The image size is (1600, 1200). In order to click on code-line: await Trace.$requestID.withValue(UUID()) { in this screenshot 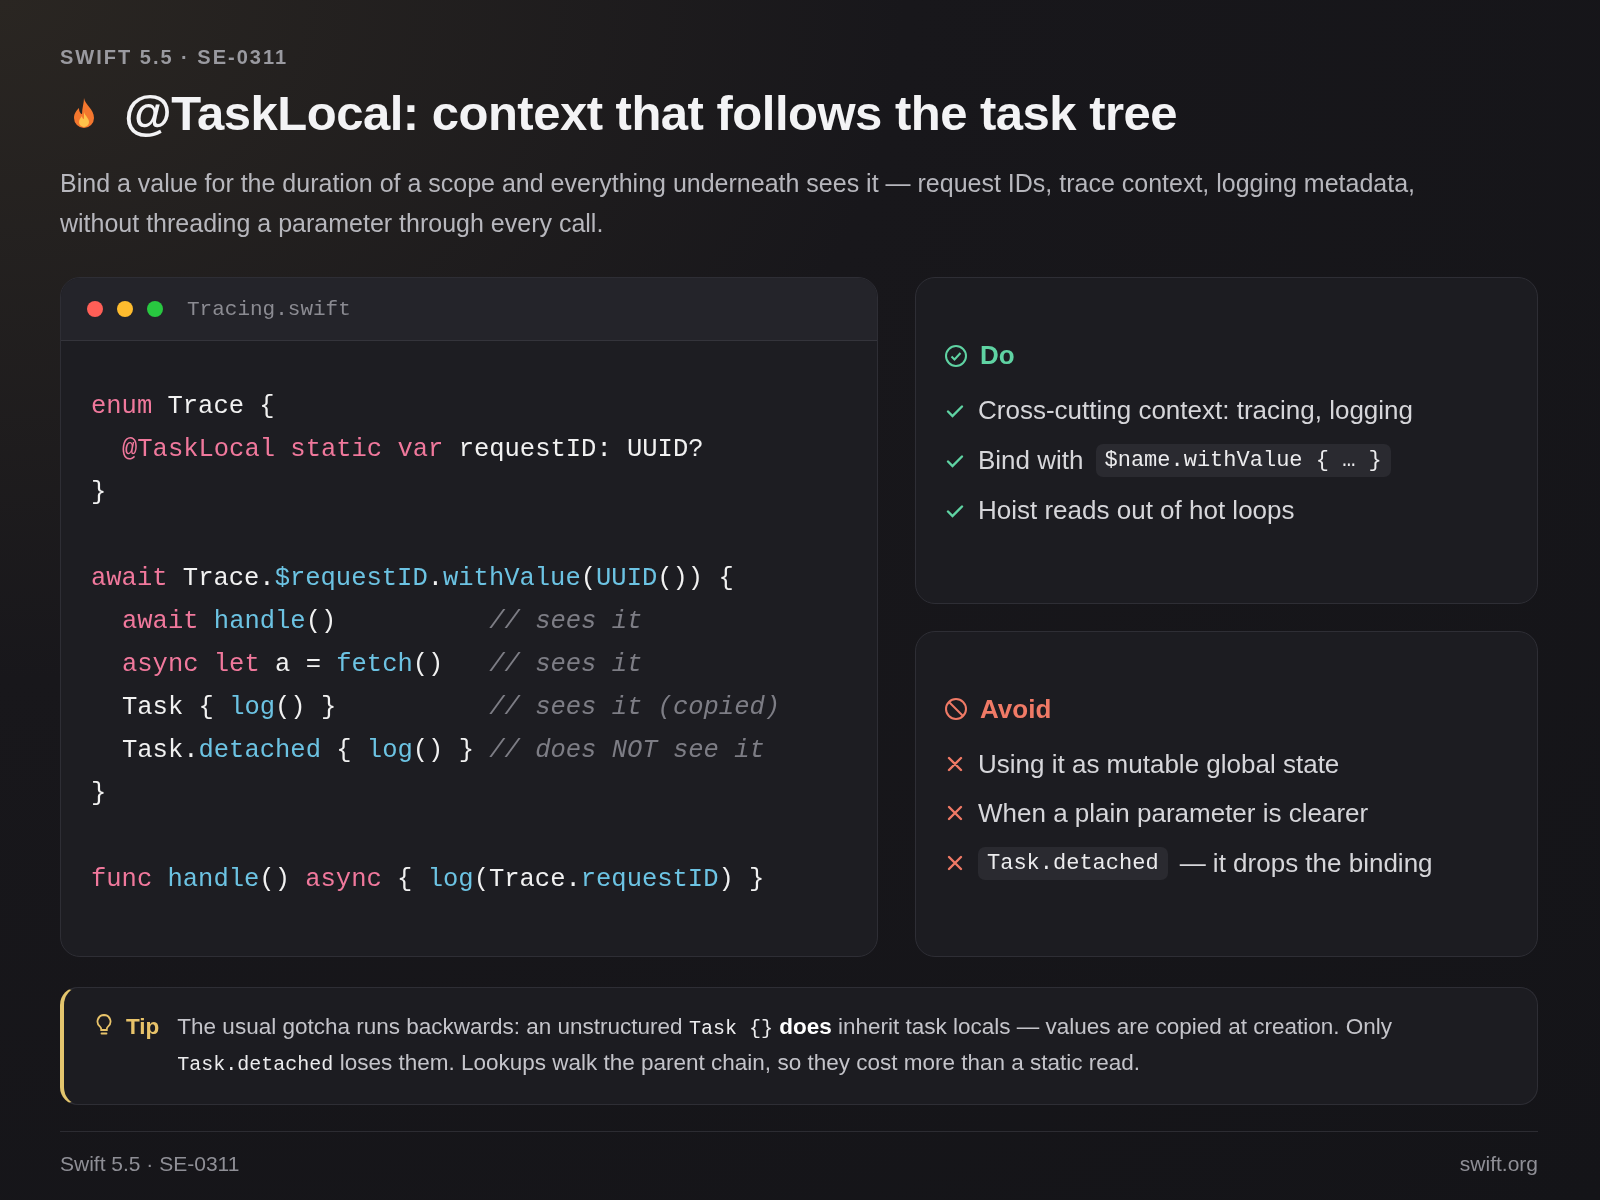, I will do `click(413, 579)`.